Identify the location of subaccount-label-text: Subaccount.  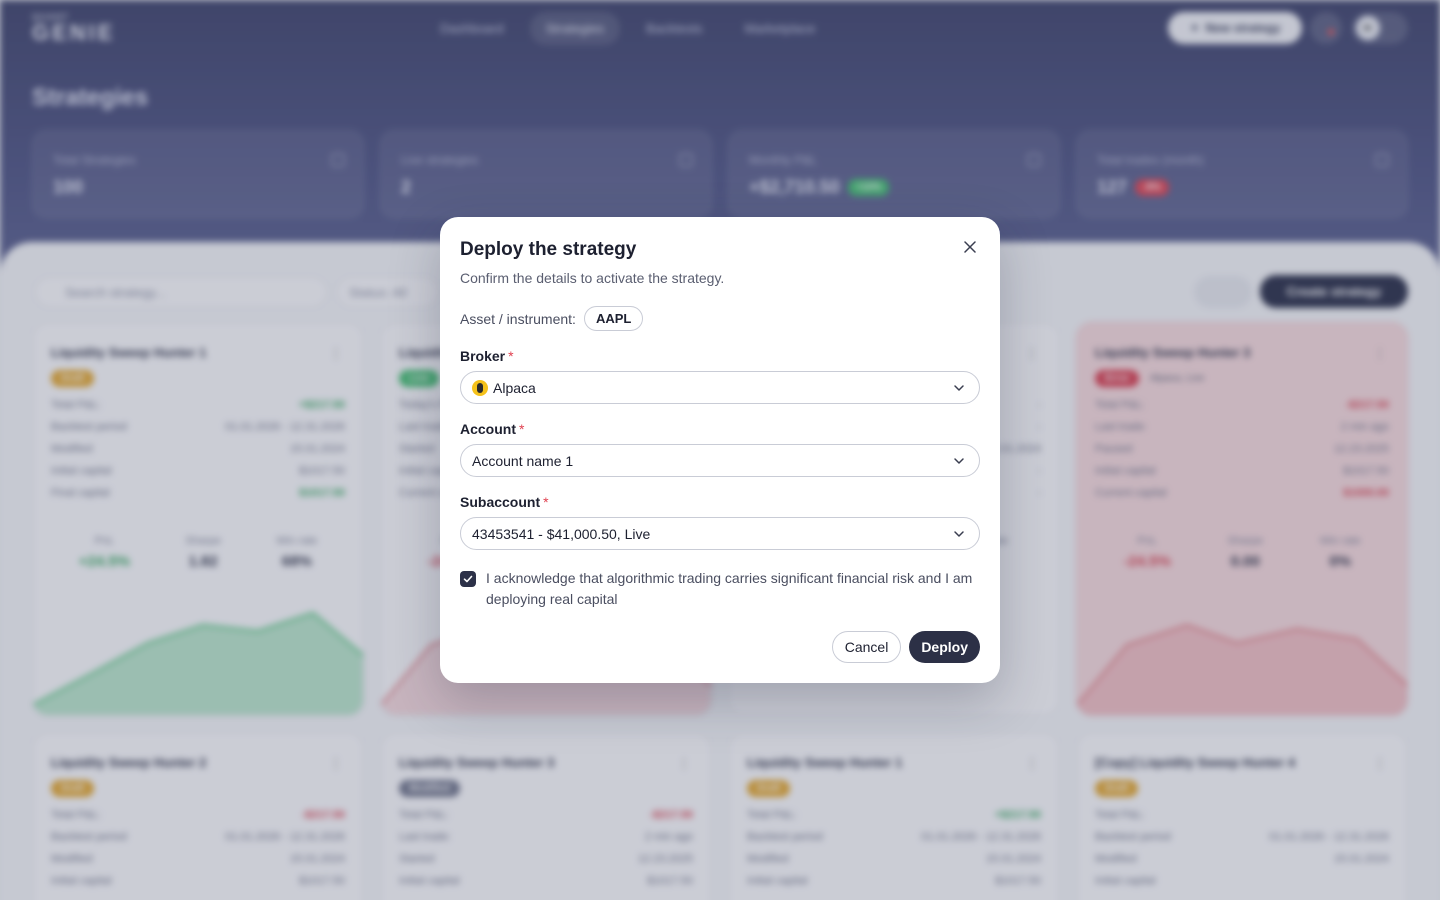
(500, 502).